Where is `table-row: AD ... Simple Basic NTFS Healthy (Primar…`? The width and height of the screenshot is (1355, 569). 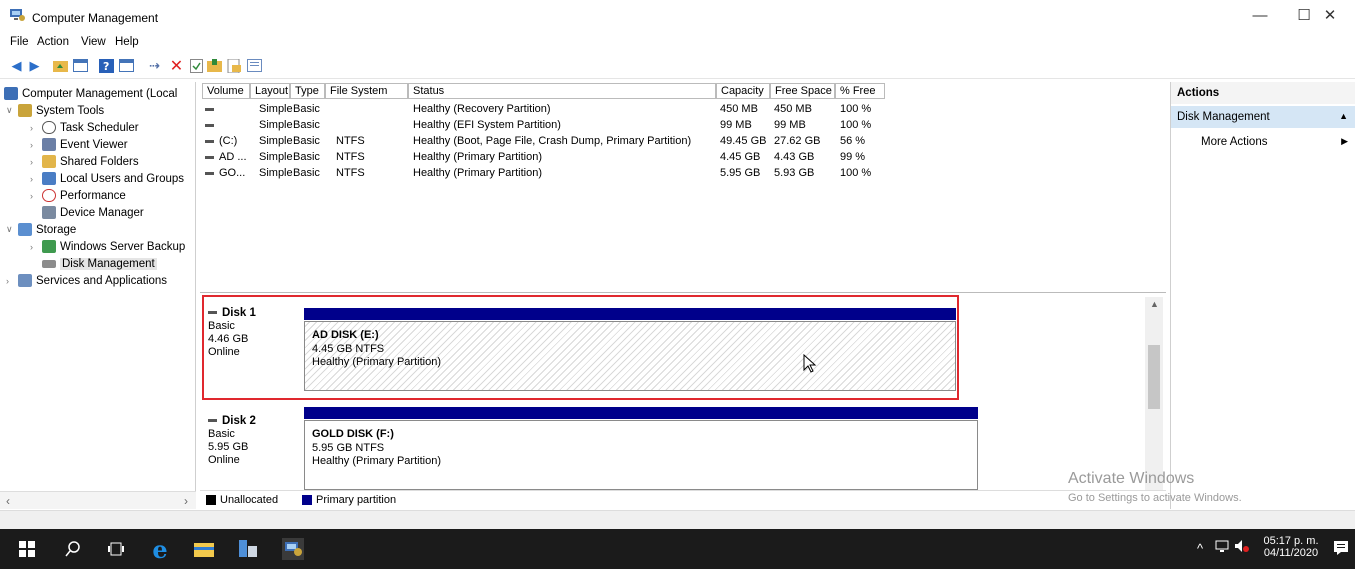
table-row: AD ... Simple Basic NTFS Healthy (Primar… is located at coordinates (683, 157).